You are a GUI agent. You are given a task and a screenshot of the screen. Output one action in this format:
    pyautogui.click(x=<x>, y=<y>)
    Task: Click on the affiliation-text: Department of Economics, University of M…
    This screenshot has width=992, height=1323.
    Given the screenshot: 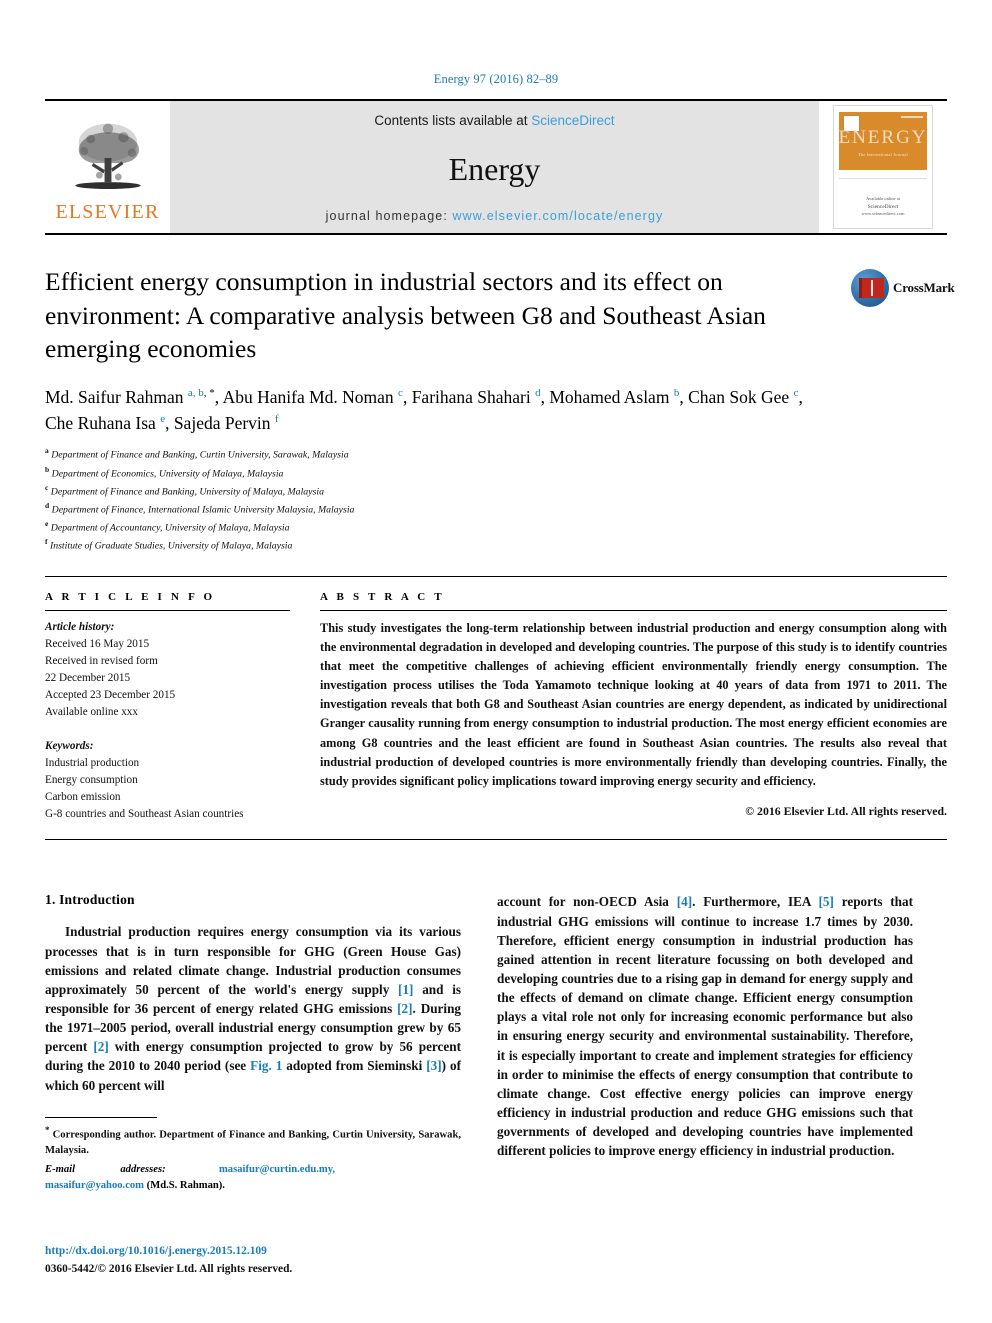 What is the action you would take?
    pyautogui.click(x=167, y=473)
    